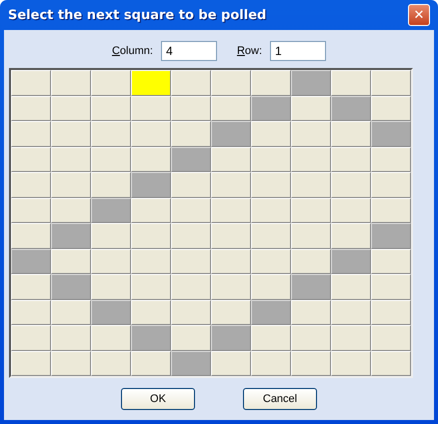 The width and height of the screenshot is (438, 424). What do you see at coordinates (188, 51) in the screenshot?
I see `input-field: 4` at bounding box center [188, 51].